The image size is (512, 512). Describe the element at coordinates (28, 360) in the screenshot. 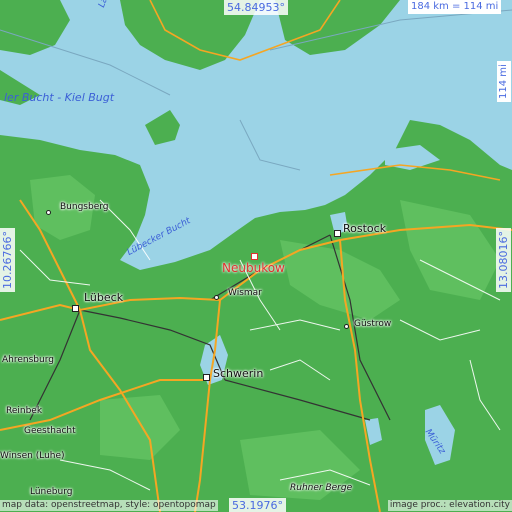

I see `label-ahrensburg: Ahrensburg` at that location.